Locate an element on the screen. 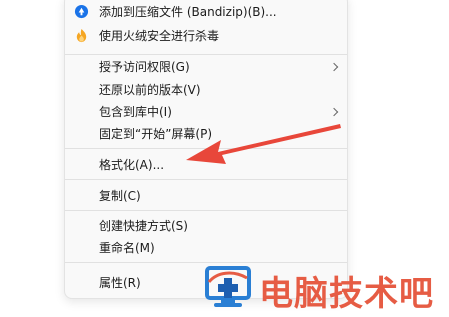  watermark: 电脑技术吧 is located at coordinates (323, 288).